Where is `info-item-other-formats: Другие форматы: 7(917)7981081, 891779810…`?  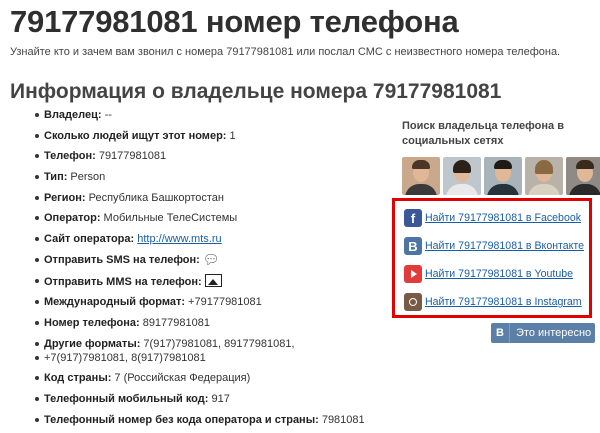
info-item-other-formats: Другие форматы: 7(917)7981081, 891779810… is located at coordinates (204, 344).